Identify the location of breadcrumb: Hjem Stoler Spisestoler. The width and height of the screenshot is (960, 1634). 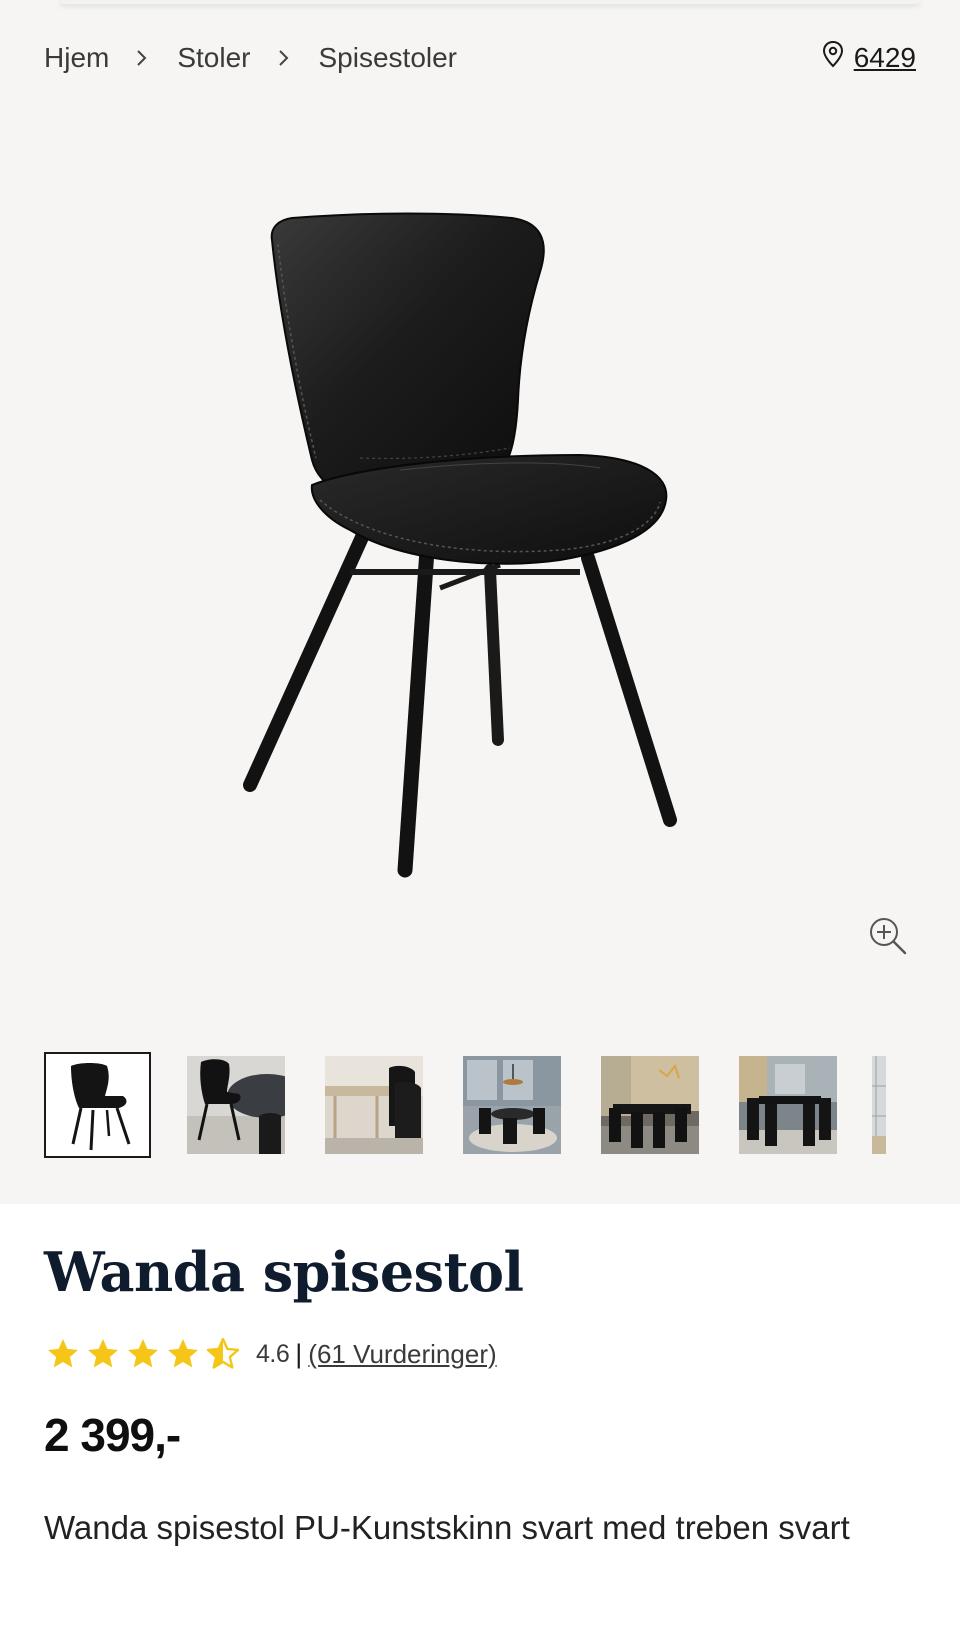
(250, 58).